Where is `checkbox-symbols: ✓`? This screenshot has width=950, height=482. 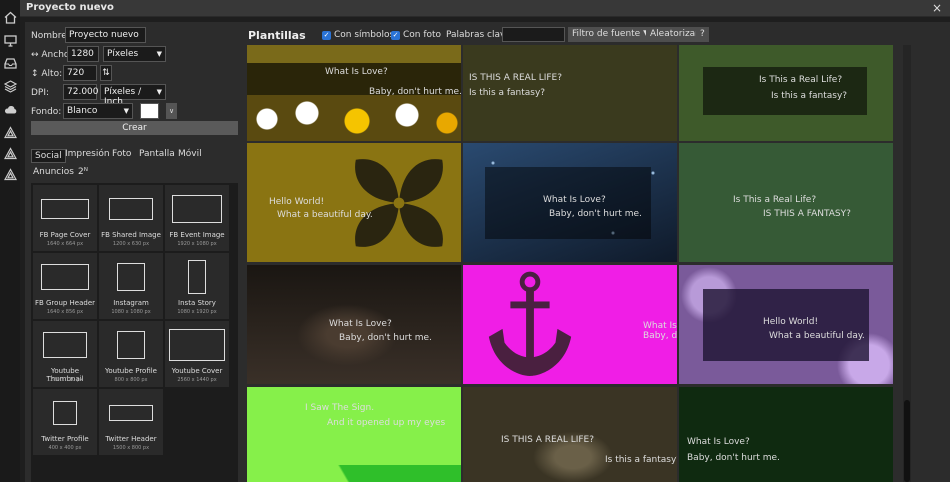
checkbox-symbols: ✓ is located at coordinates (326, 35).